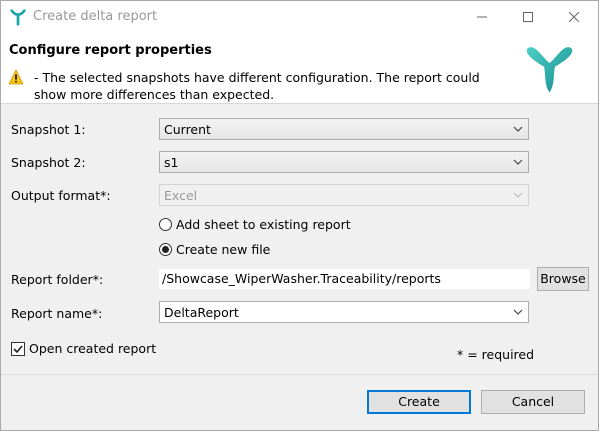 The height and width of the screenshot is (431, 599). What do you see at coordinates (419, 402) in the screenshot?
I see `create-button: Create` at bounding box center [419, 402].